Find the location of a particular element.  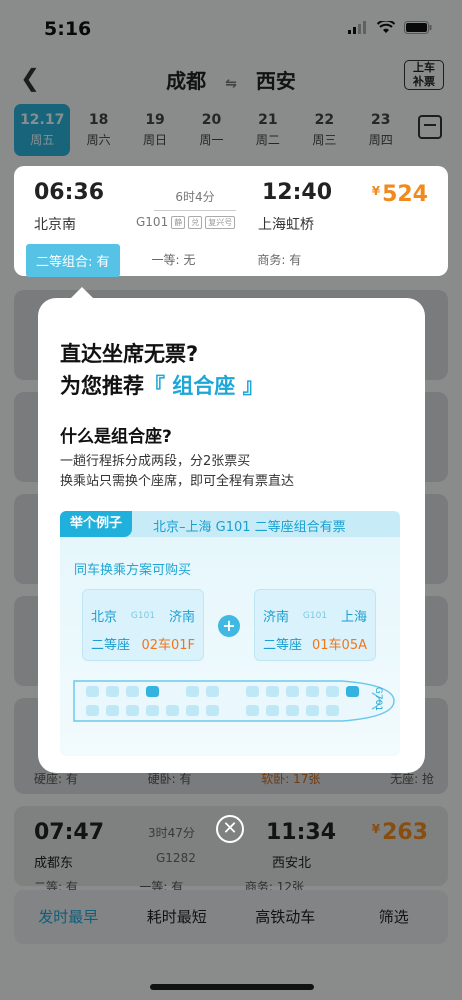

segment-seat-no: 01车05A is located at coordinates (339, 645).